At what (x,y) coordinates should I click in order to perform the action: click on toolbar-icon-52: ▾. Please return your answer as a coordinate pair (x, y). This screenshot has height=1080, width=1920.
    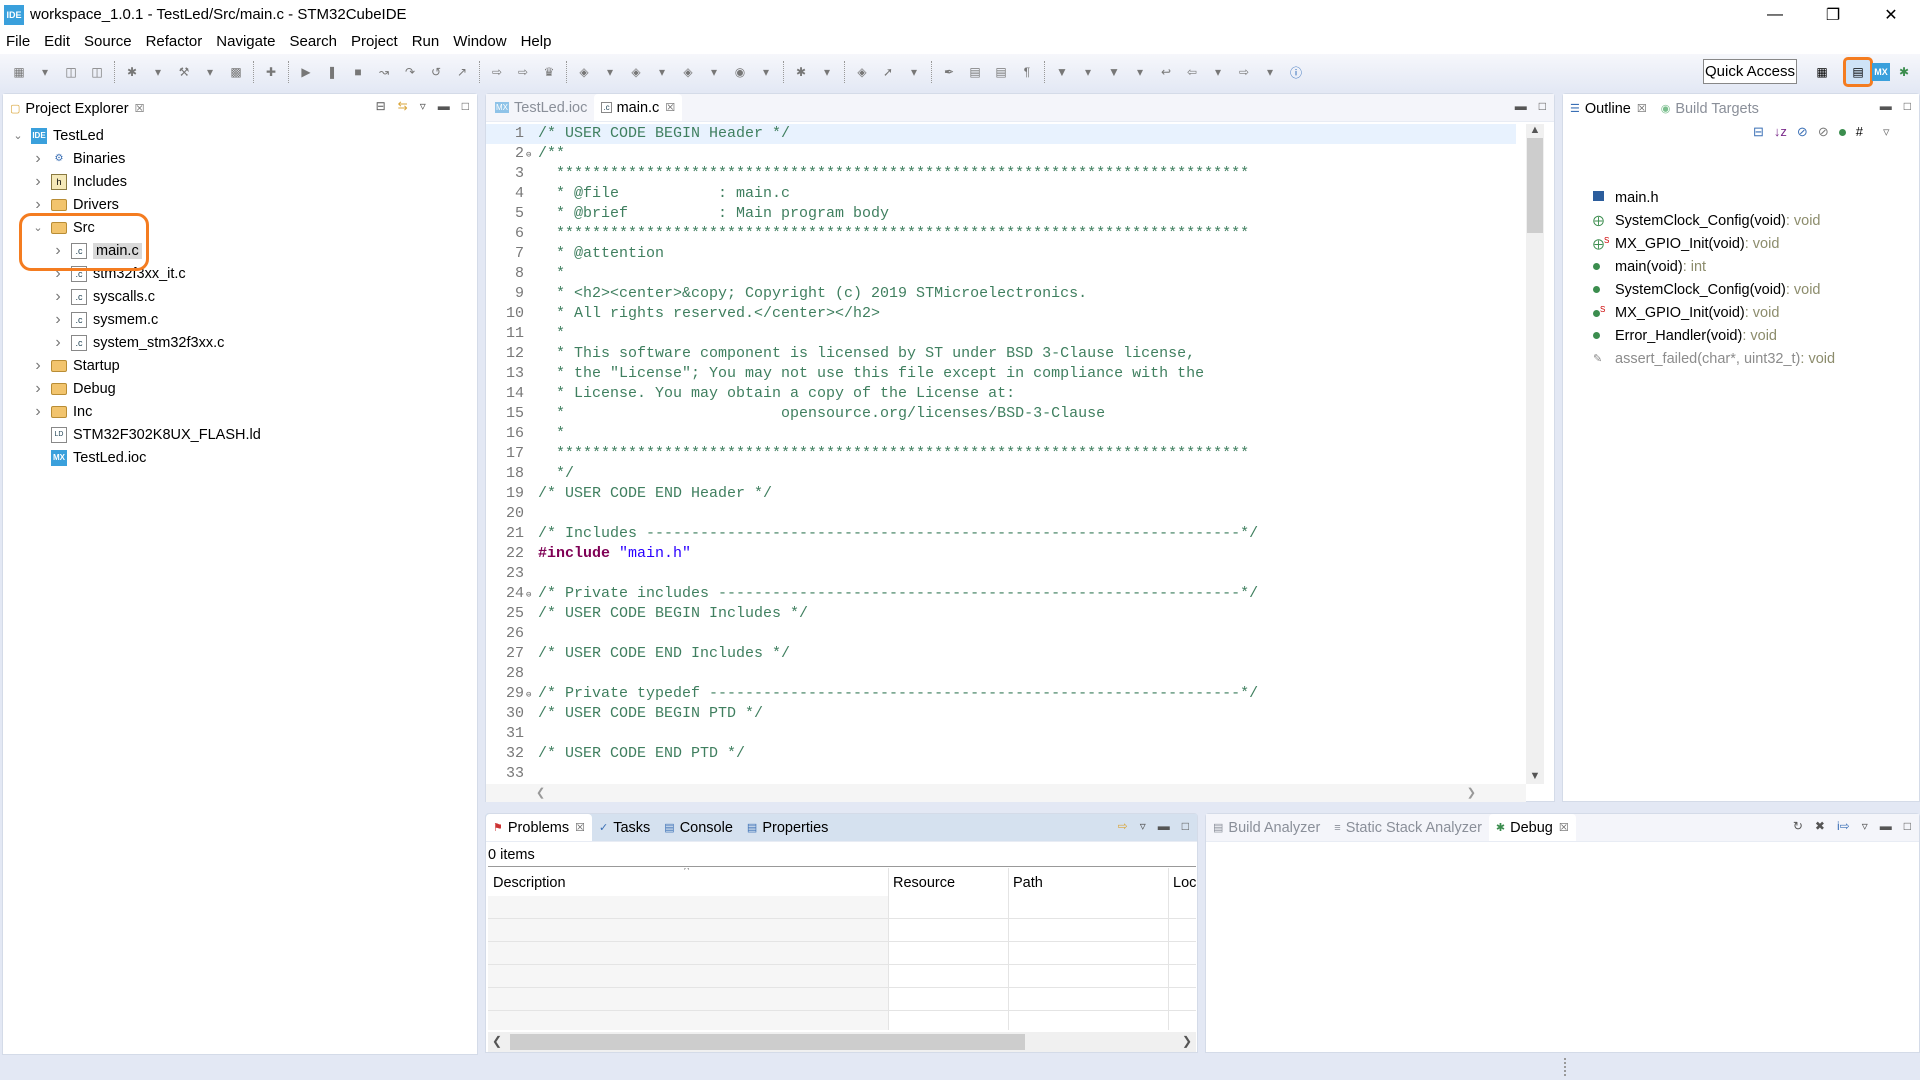
    Looking at the image, I should click on (1218, 72).